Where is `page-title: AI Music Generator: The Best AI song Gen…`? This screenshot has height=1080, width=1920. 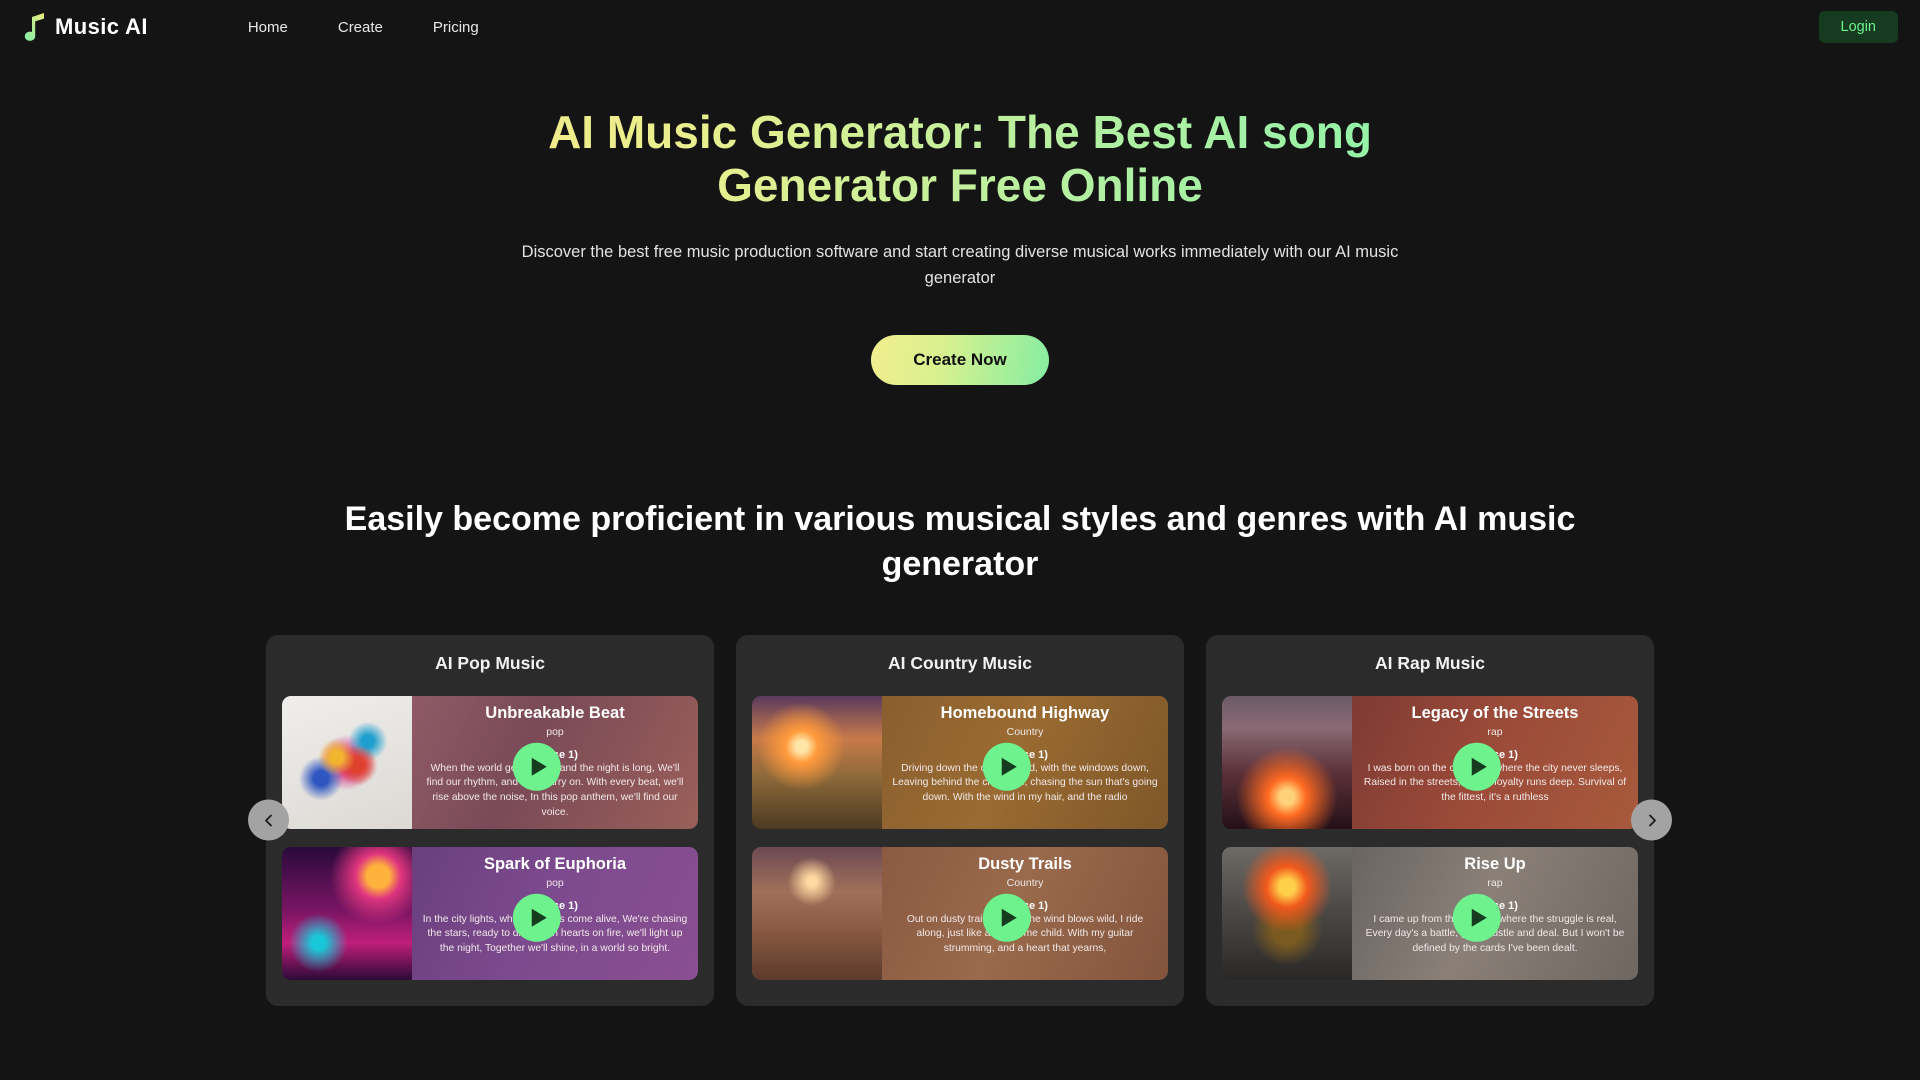 page-title: AI Music Generator: The Best AI song Gen… is located at coordinates (960, 159).